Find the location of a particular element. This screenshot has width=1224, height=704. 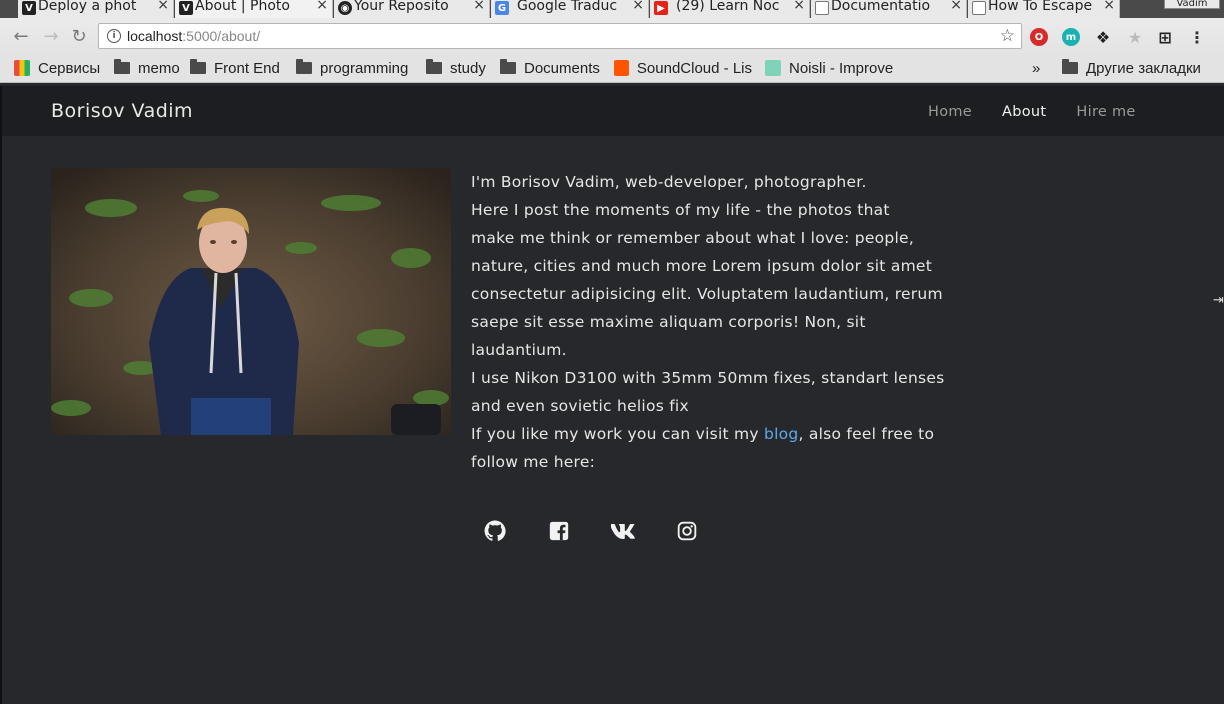

reload-icon: ↻ is located at coordinates (79, 36).